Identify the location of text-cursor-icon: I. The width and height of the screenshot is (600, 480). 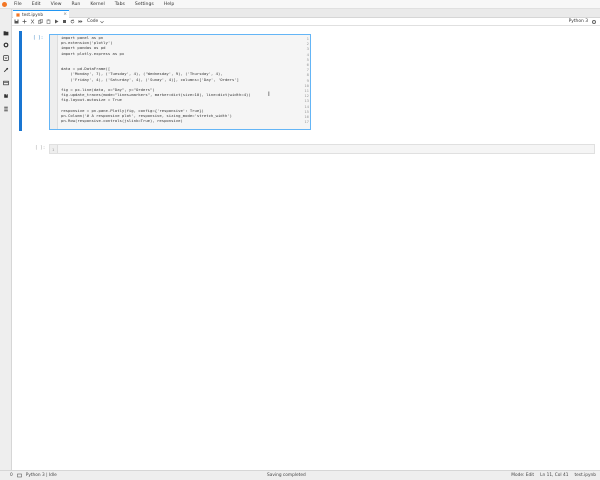
(269, 94).